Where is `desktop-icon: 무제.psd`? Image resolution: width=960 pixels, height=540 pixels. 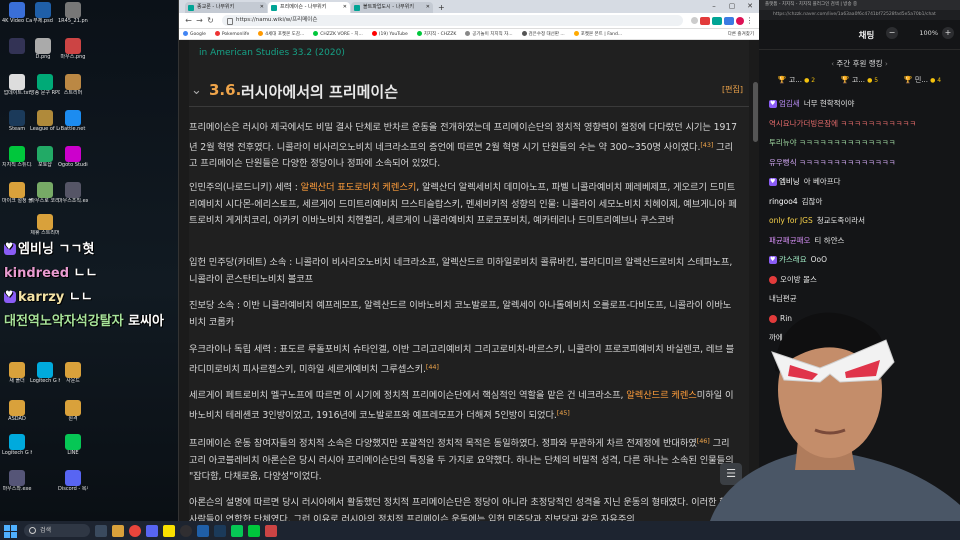
desktop-icon: 무제.psd is located at coordinates (43, 13).